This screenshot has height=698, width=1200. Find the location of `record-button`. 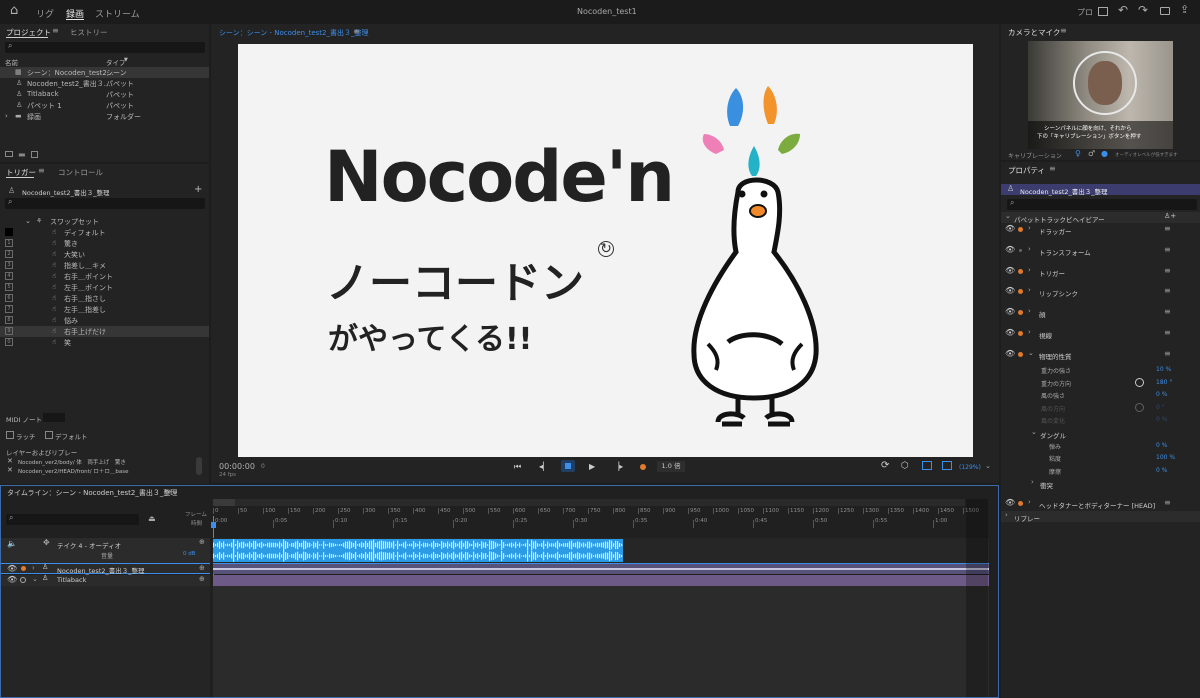

record-button is located at coordinates (643, 467).